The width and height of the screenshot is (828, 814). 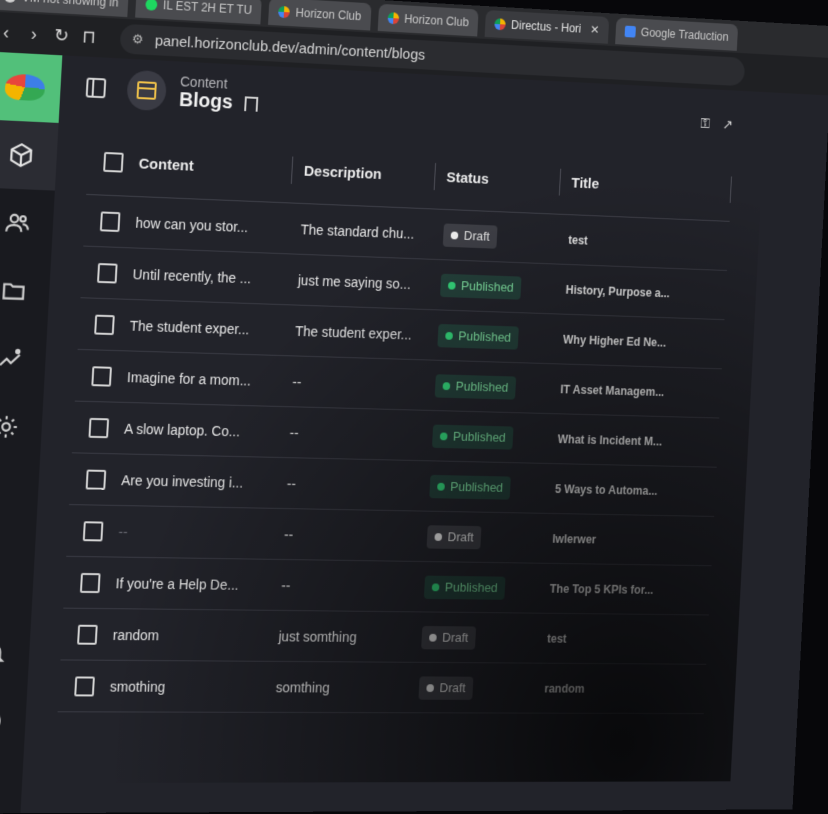 I want to click on tab-label: IL EST 2H ET TU, so click(x=208, y=8).